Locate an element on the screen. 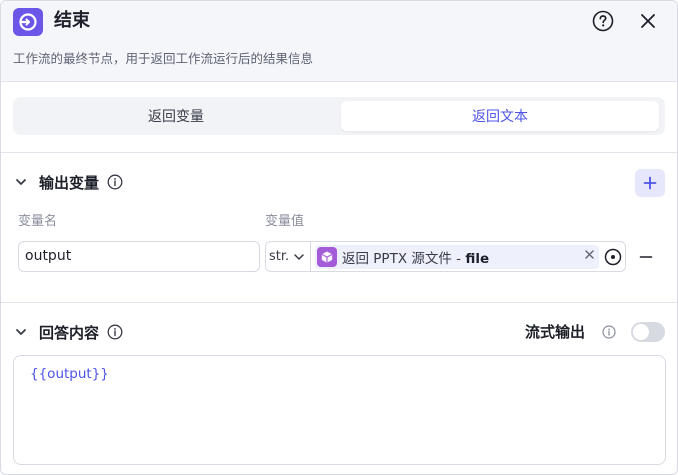 This screenshot has height=475, width=678. header-divider is located at coordinates (339, 81).